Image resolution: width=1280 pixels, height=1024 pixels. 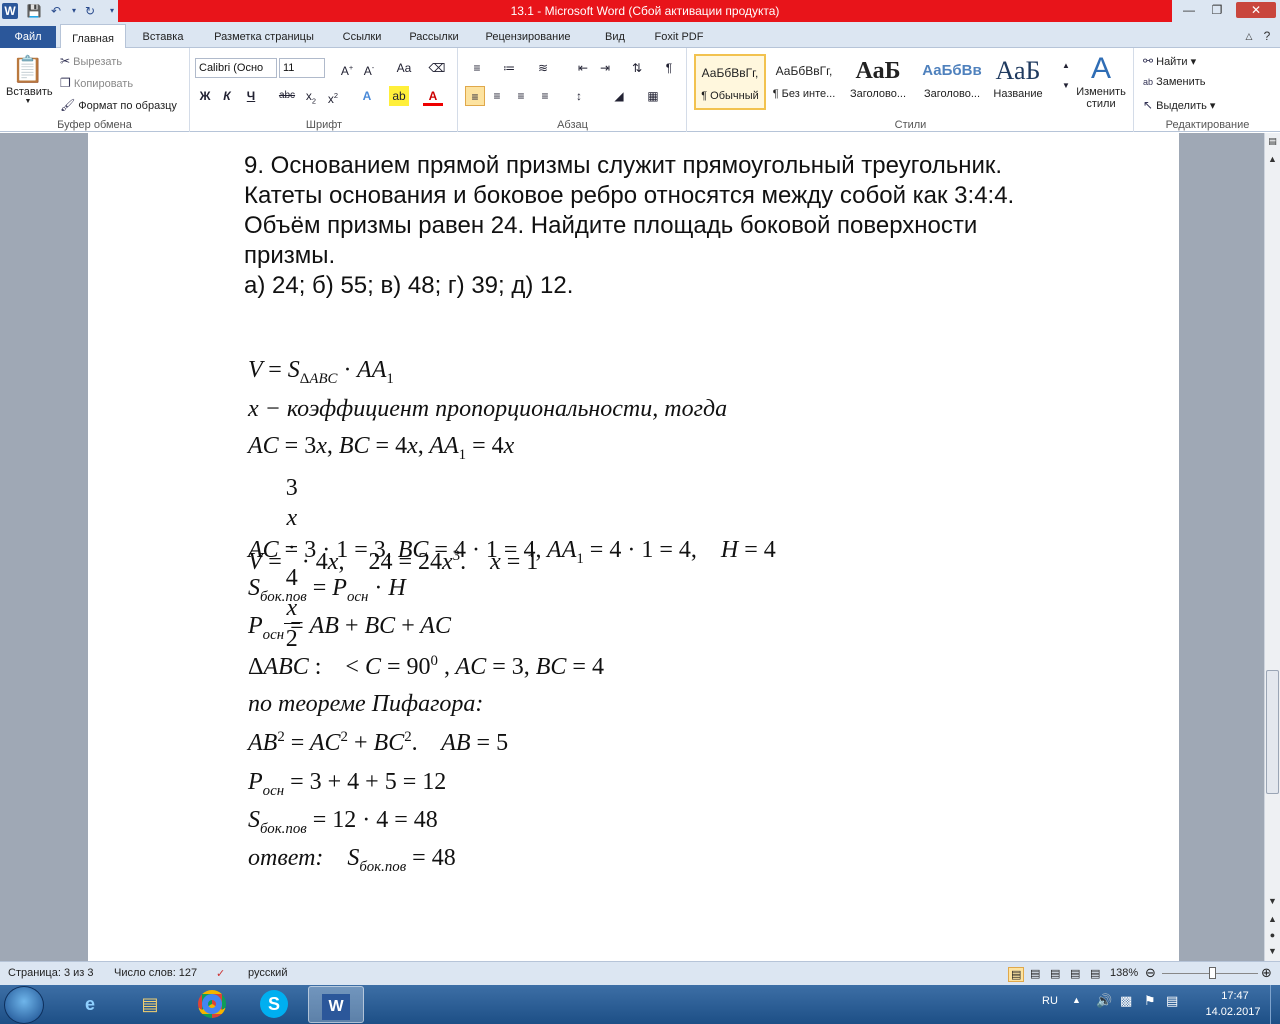 I want to click on close-icon: ✕, so click(x=1256, y=10).